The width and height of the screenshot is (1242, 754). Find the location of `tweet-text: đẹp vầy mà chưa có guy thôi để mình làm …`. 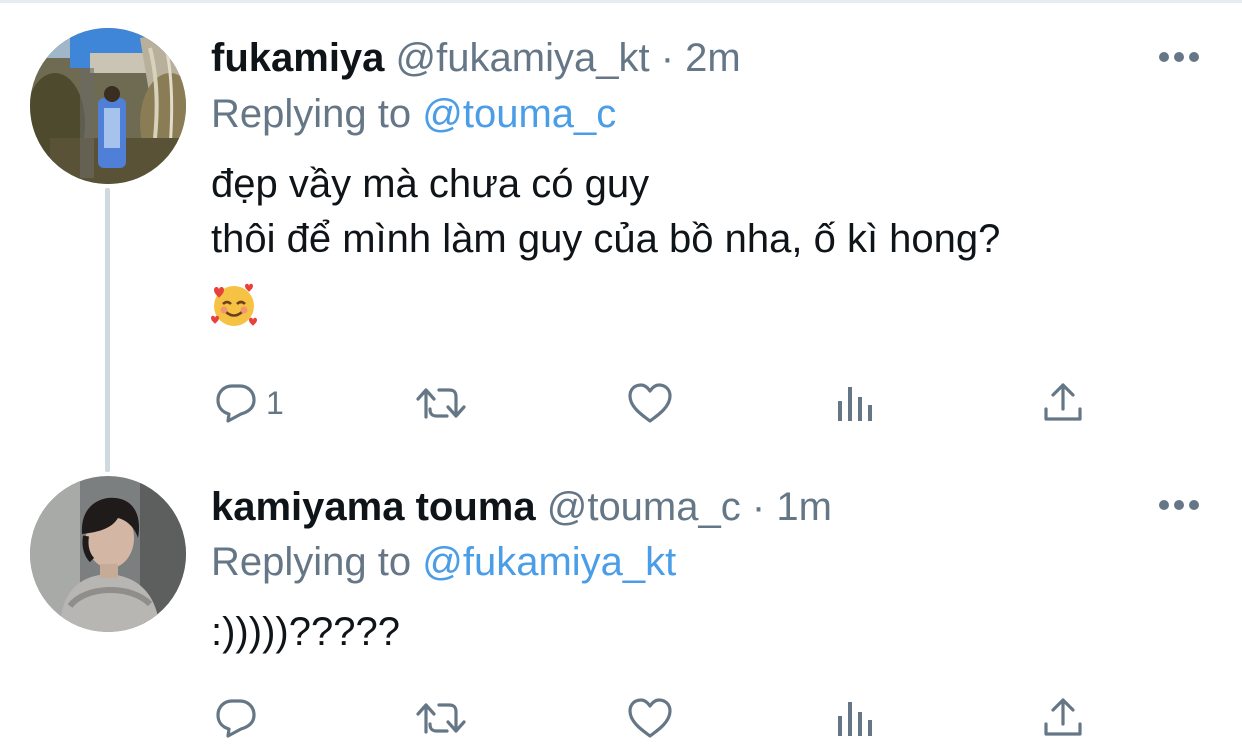

tweet-text: đẹp vầy mà chưa có guy thôi để mình làm … is located at coordinates (605, 212).